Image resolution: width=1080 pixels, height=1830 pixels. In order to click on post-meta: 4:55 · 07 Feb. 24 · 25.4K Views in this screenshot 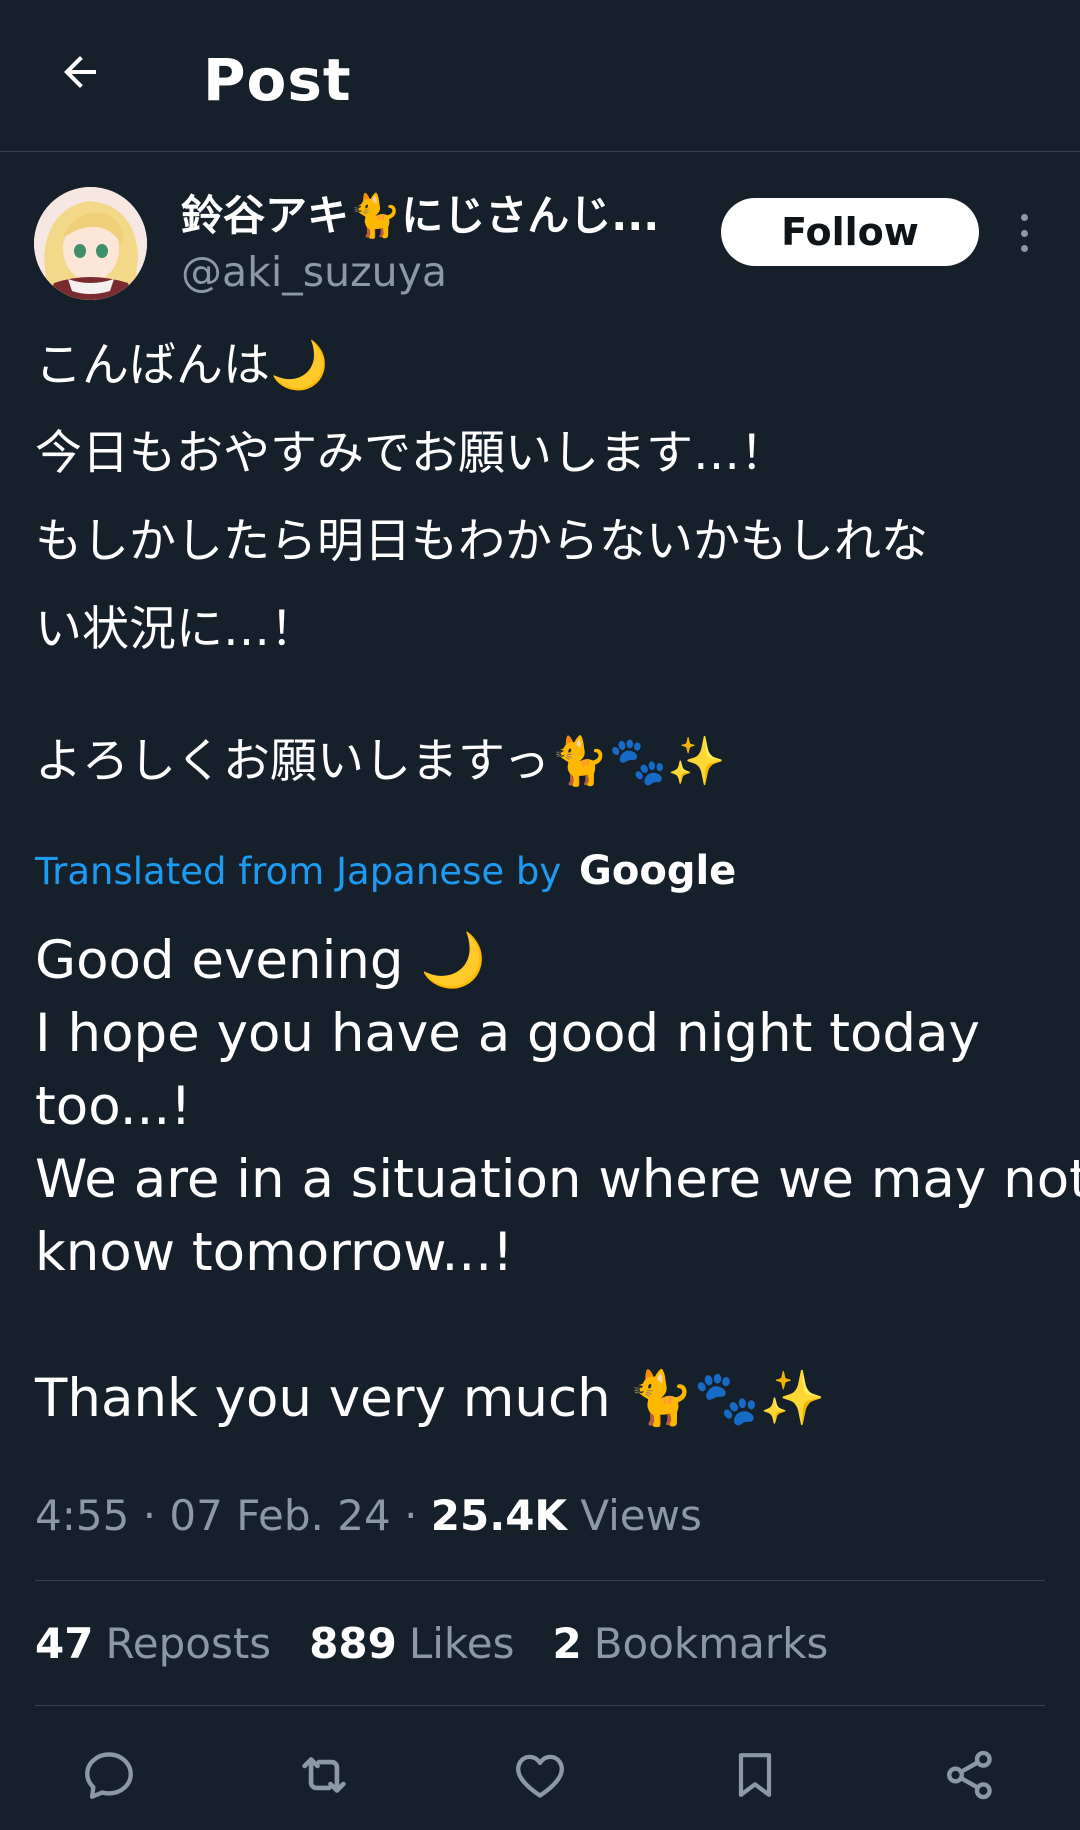, I will do `click(368, 1516)`.